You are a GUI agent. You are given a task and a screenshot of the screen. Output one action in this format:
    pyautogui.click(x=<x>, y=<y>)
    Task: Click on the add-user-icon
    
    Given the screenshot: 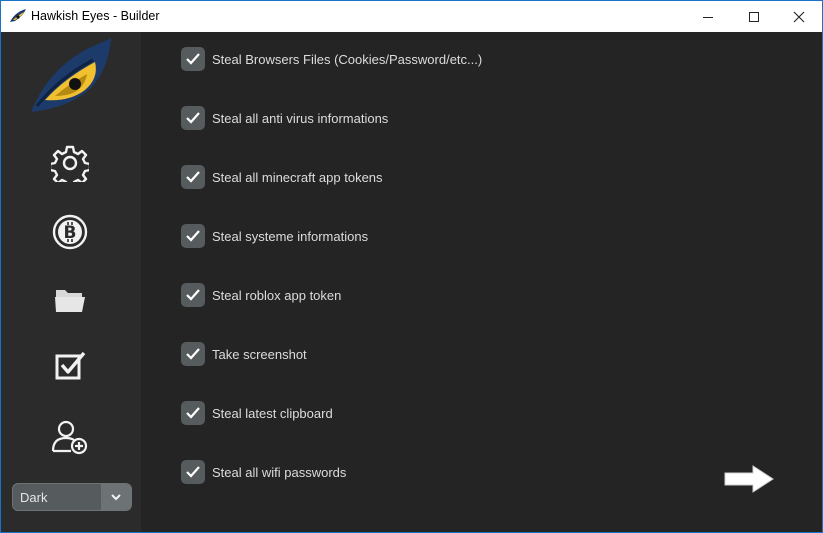 What is the action you would take?
    pyautogui.click(x=69, y=437)
    